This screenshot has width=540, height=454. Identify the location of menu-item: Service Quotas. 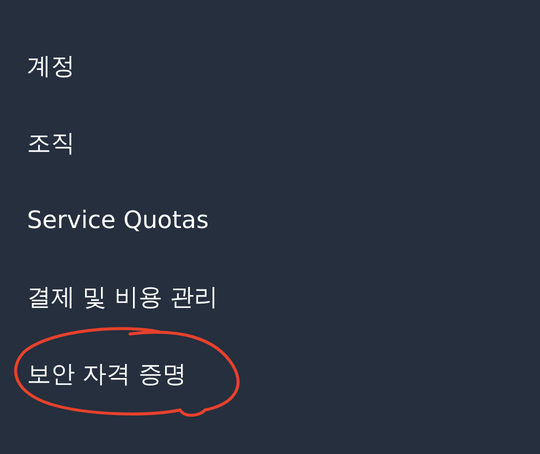
(118, 220).